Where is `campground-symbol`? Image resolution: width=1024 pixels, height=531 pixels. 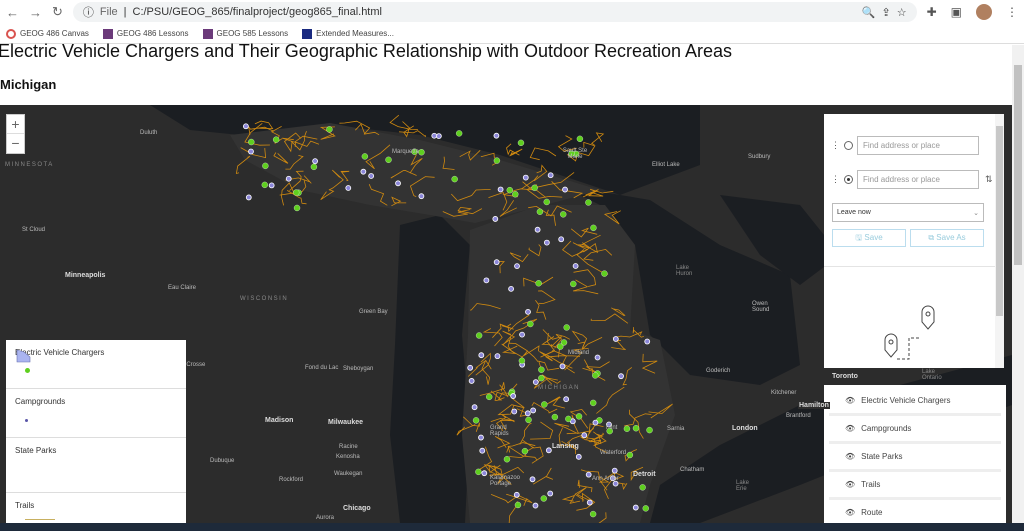 campground-symbol is located at coordinates (101, 419).